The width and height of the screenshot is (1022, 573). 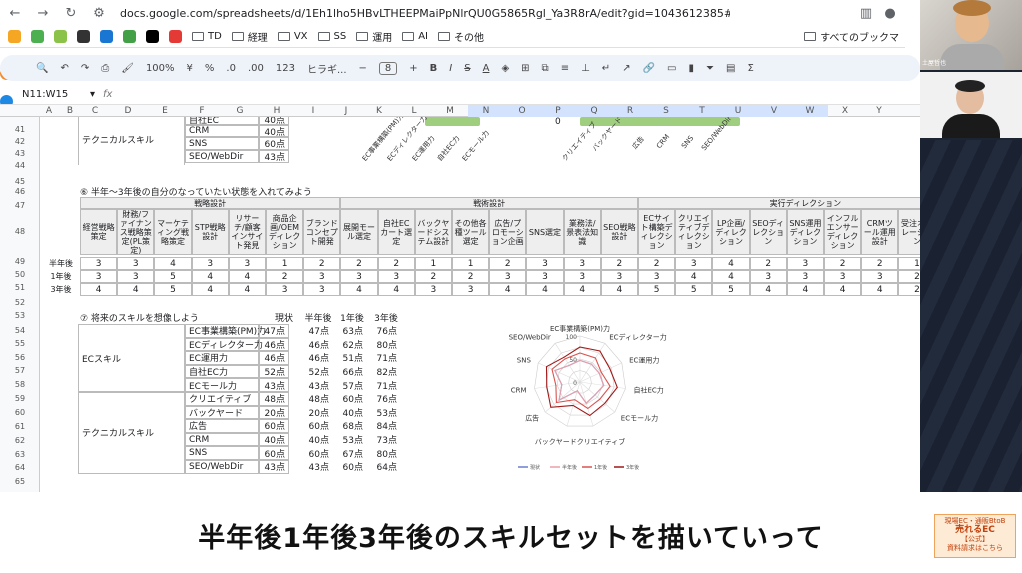 What do you see at coordinates (61, 289) in the screenshot?
I see `row-label: 3年後` at bounding box center [61, 289].